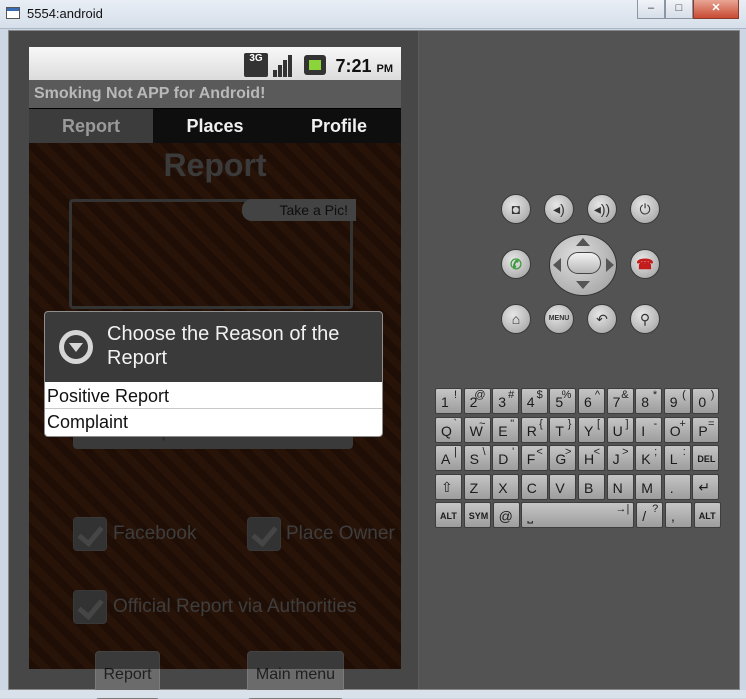 The height and width of the screenshot is (699, 746). What do you see at coordinates (620, 486) in the screenshot?
I see `key-n: N` at bounding box center [620, 486].